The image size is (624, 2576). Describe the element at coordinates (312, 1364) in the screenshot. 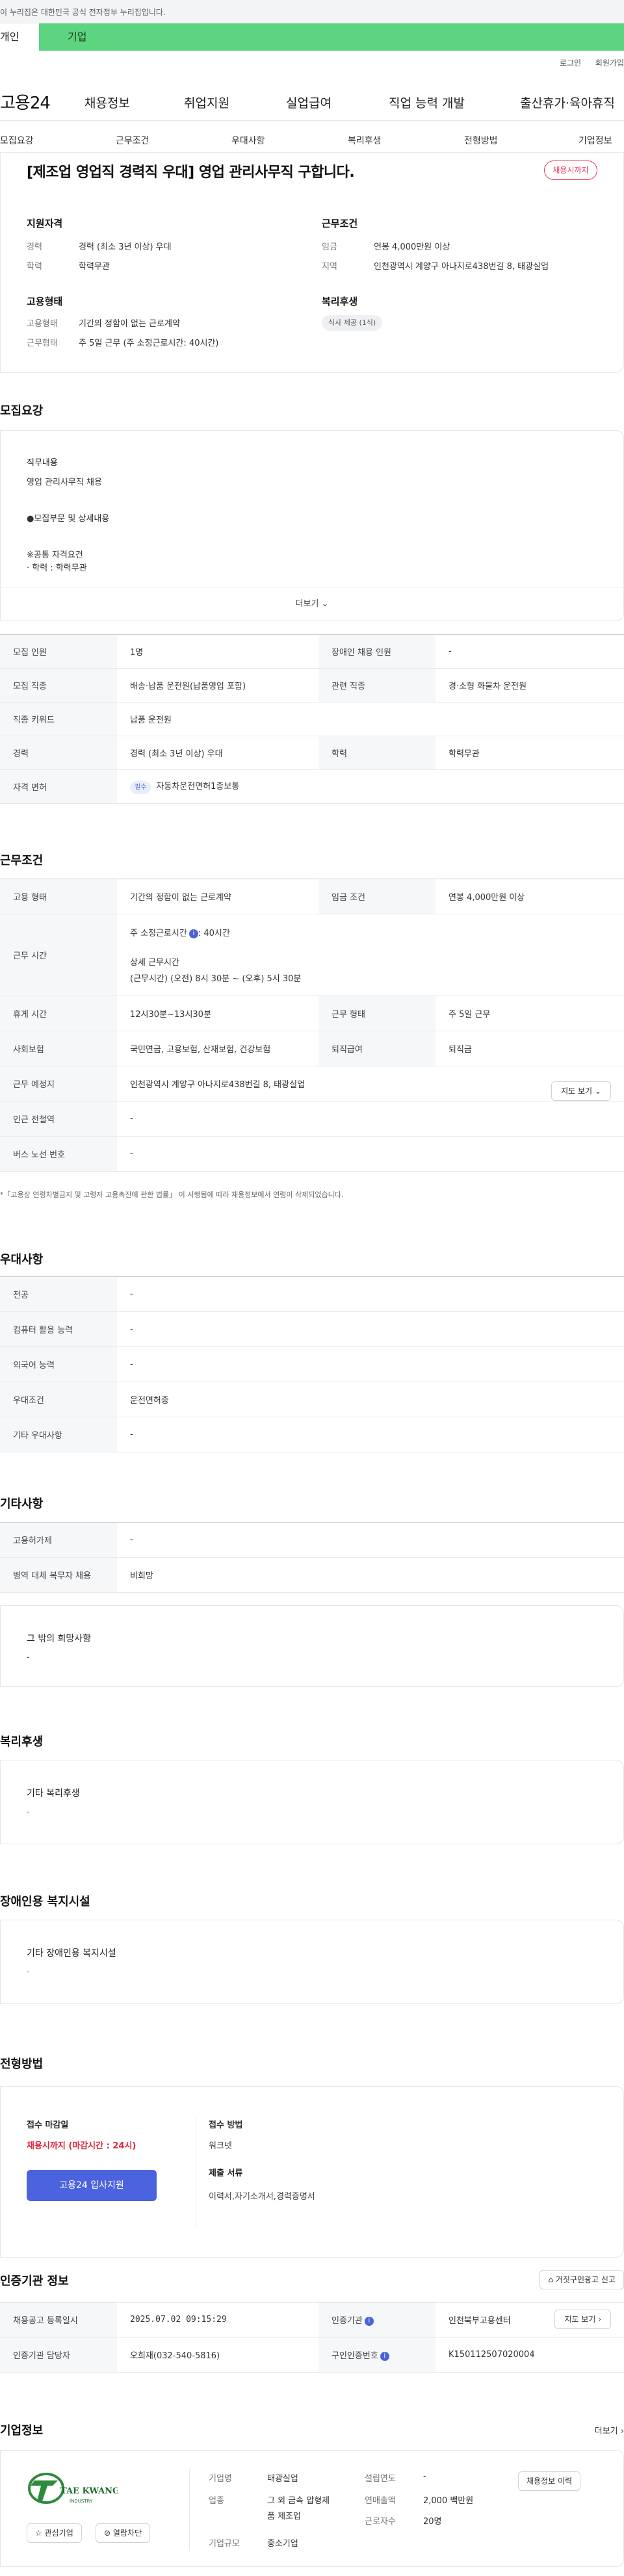

I see `table-row: 외국어 능력 -` at that location.